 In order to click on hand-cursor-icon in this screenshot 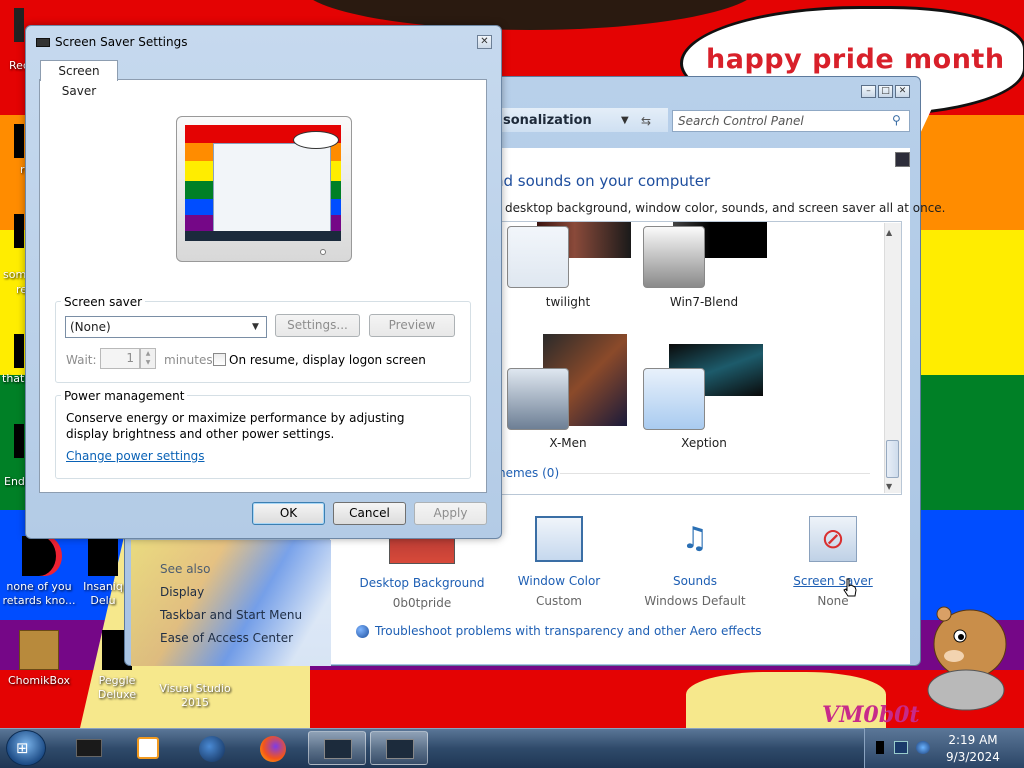, I will do `click(850, 587)`.